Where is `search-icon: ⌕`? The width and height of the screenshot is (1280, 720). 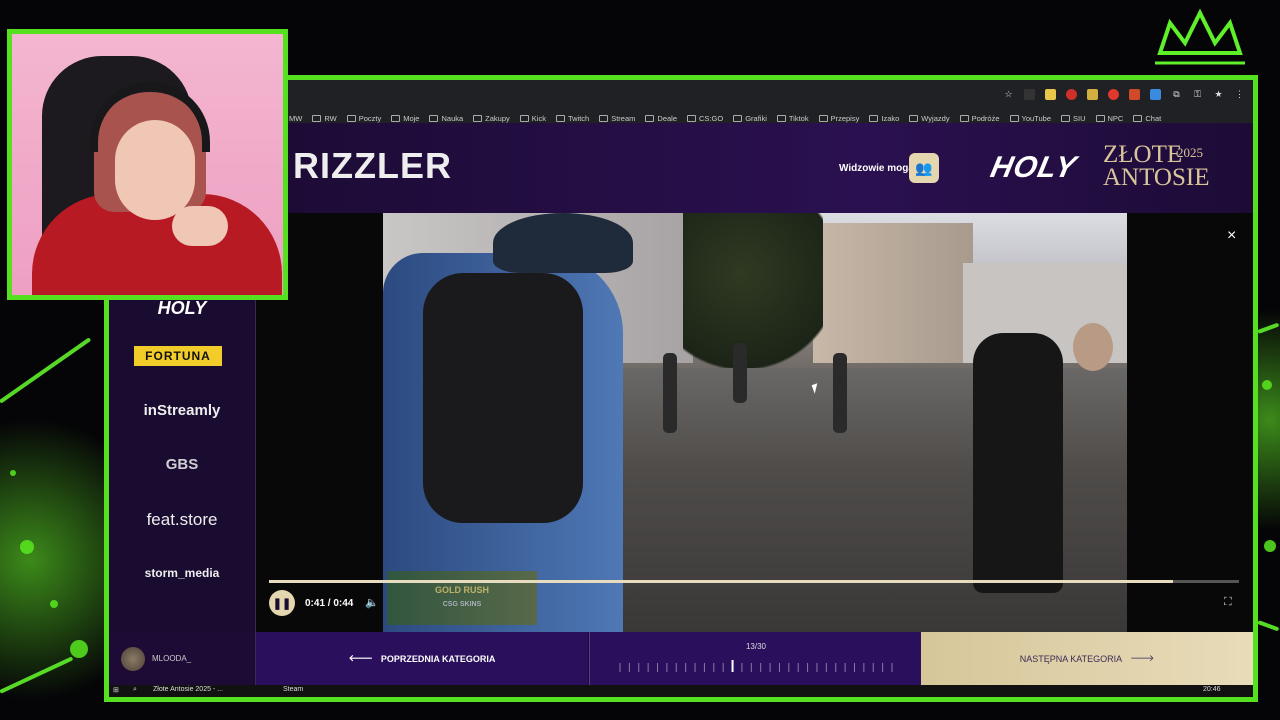
search-icon: ⌕ is located at coordinates (135, 690).